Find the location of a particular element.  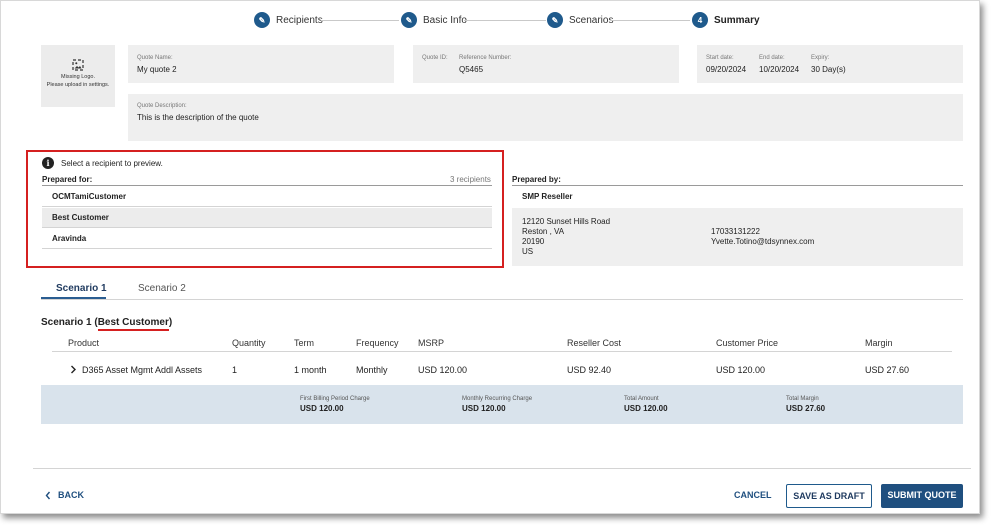

recipient-item: OCMTamiCustomer is located at coordinates (267, 197).